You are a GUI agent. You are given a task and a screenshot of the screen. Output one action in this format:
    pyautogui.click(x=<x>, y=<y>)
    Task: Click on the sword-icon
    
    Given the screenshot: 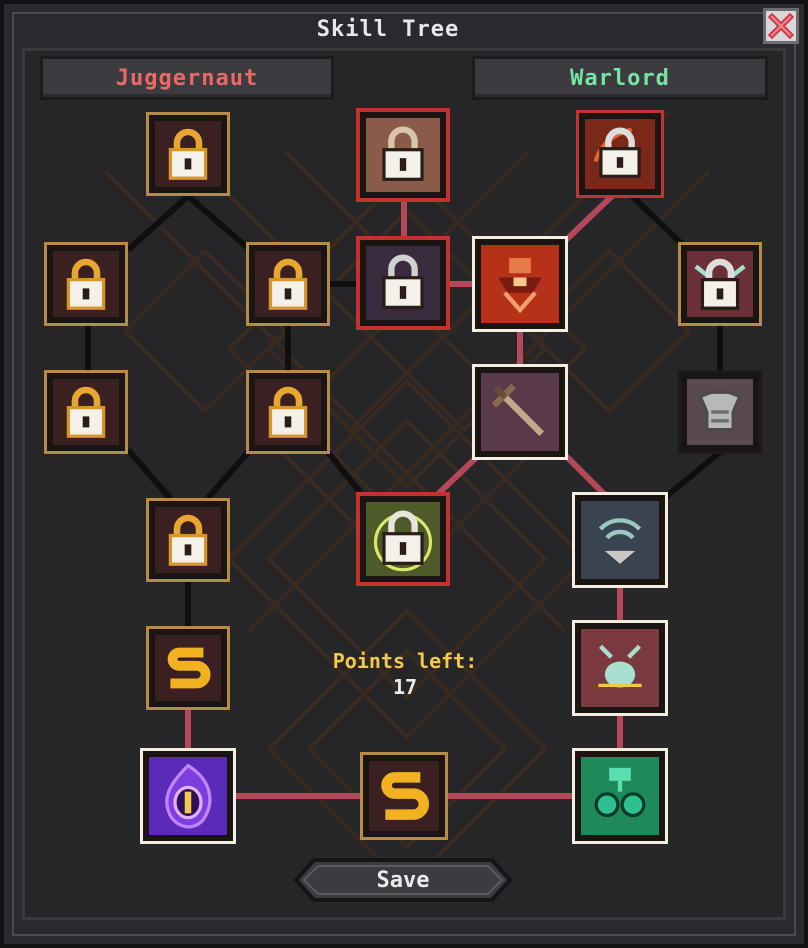 What is the action you would take?
    pyautogui.click(x=517, y=409)
    